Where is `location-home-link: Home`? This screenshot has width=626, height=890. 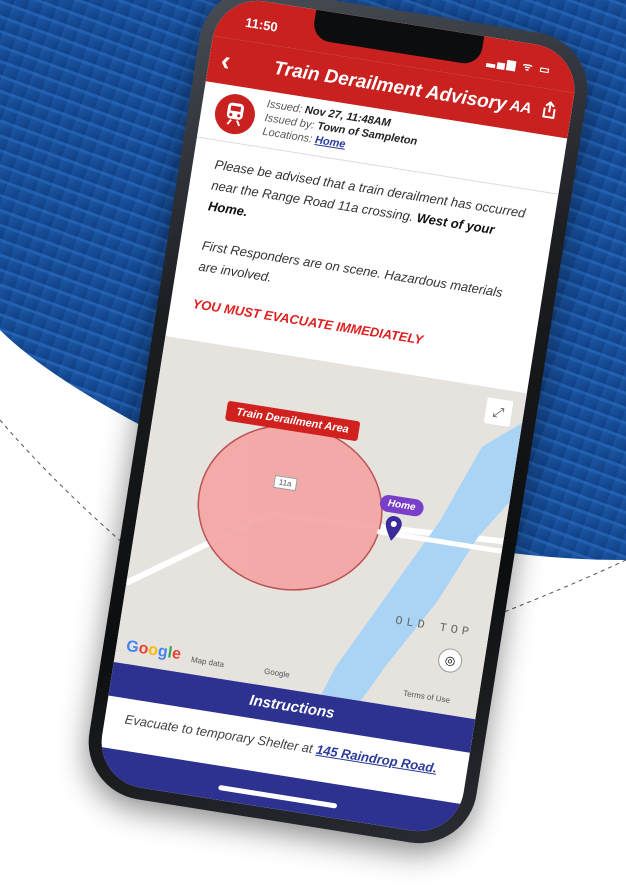
location-home-link: Home is located at coordinates (330, 142).